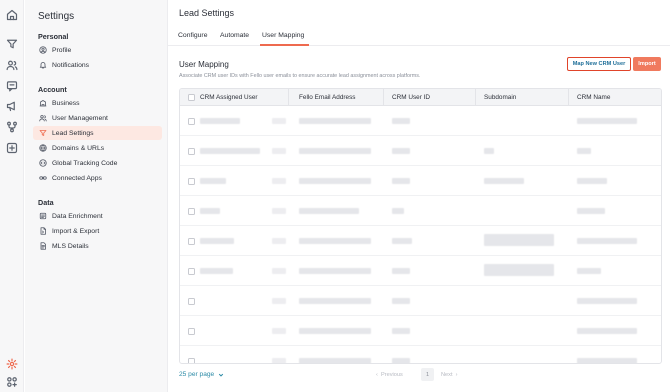  I want to click on sidebar-item-data-enrichment: Data Enrichment, so click(97, 216).